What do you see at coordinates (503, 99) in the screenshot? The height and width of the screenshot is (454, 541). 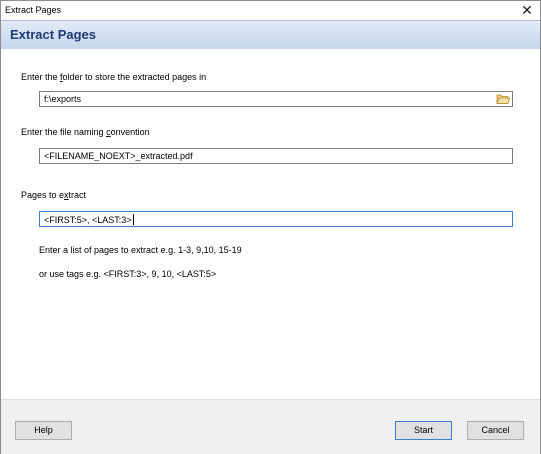 I see `folder-icon` at bounding box center [503, 99].